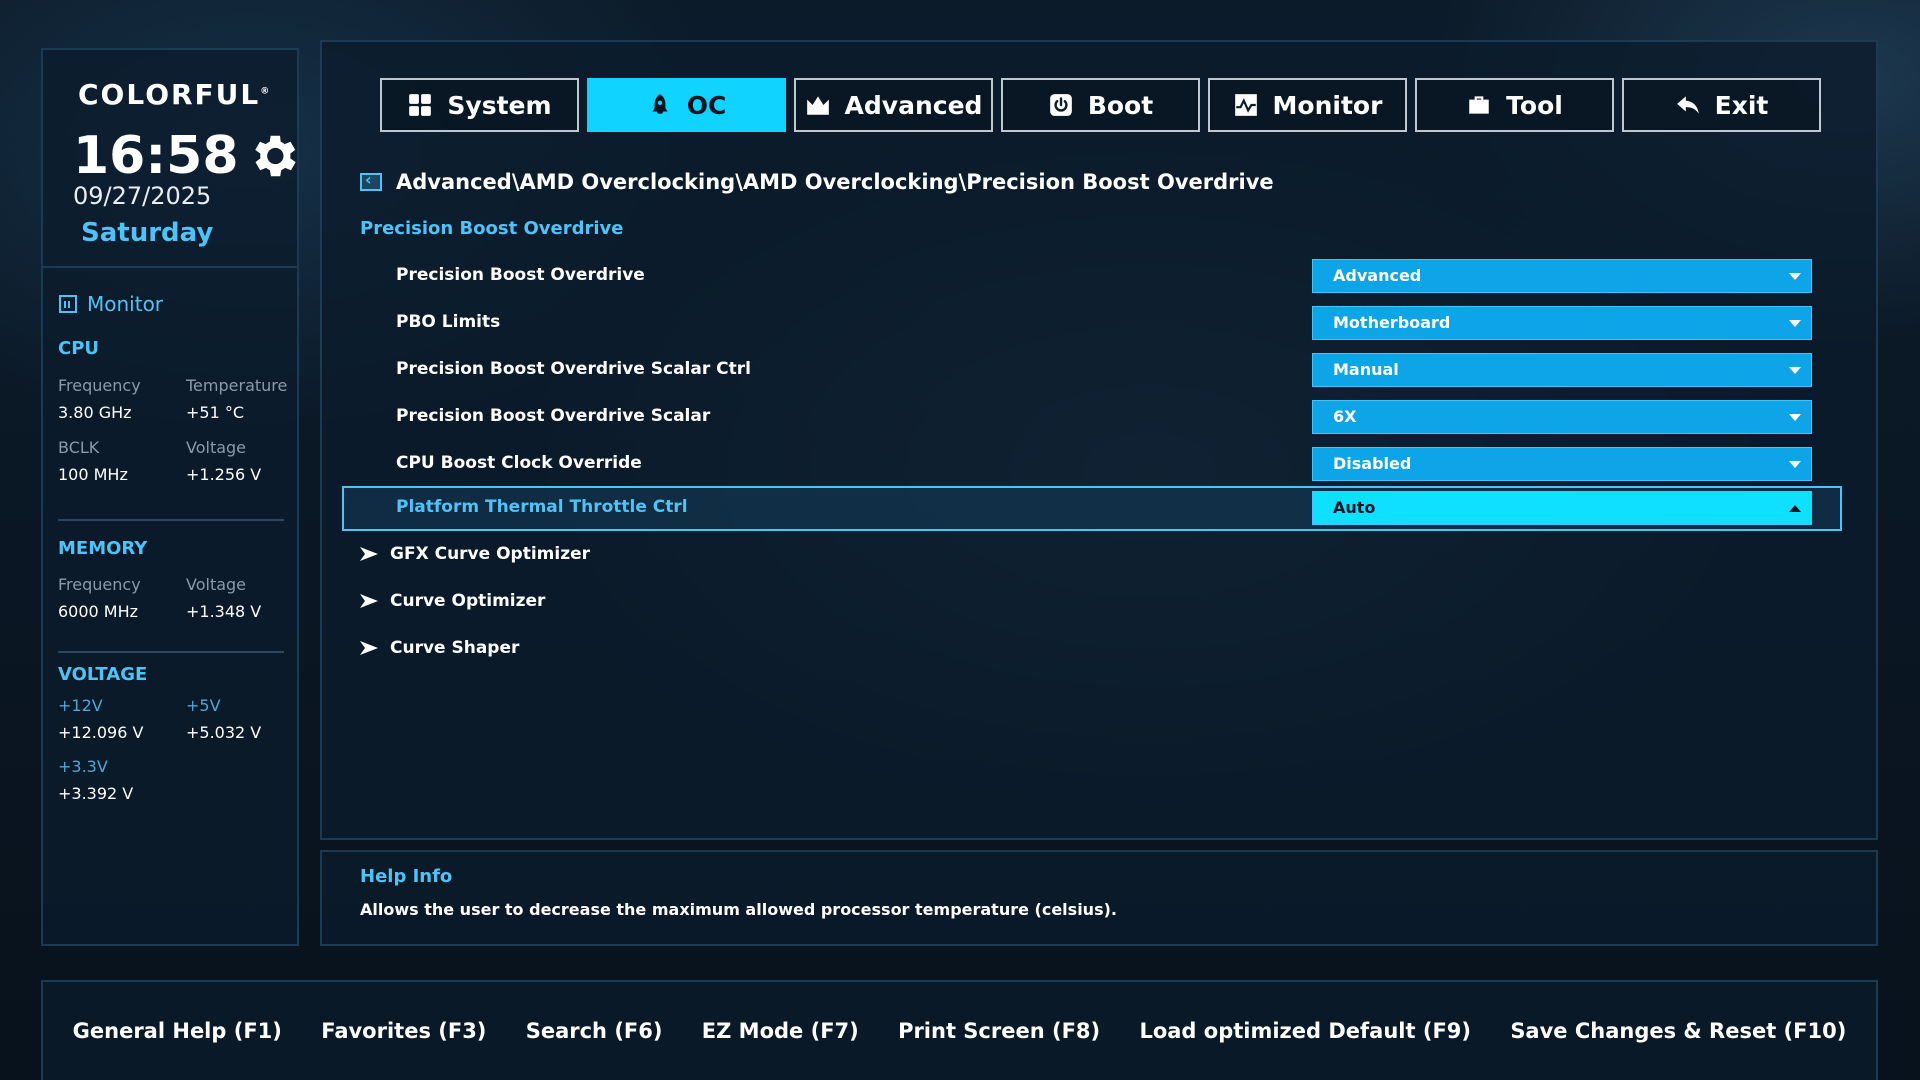 Image resolution: width=1920 pixels, height=1080 pixels. Describe the element at coordinates (499, 105) in the screenshot. I see `tab-label: System` at that location.